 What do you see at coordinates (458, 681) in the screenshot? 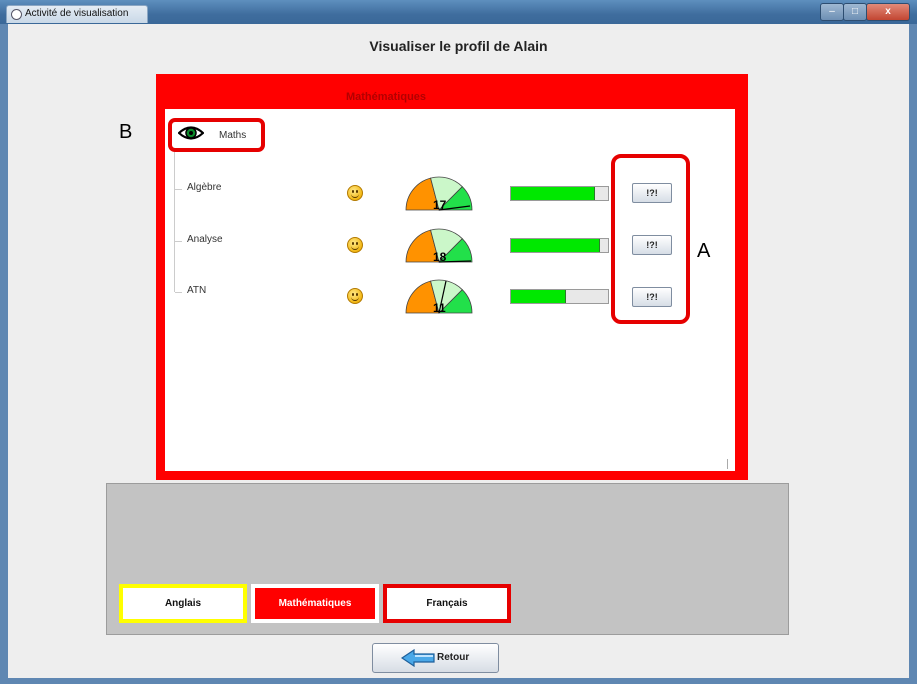
I see `window-frame-bottom` at bounding box center [458, 681].